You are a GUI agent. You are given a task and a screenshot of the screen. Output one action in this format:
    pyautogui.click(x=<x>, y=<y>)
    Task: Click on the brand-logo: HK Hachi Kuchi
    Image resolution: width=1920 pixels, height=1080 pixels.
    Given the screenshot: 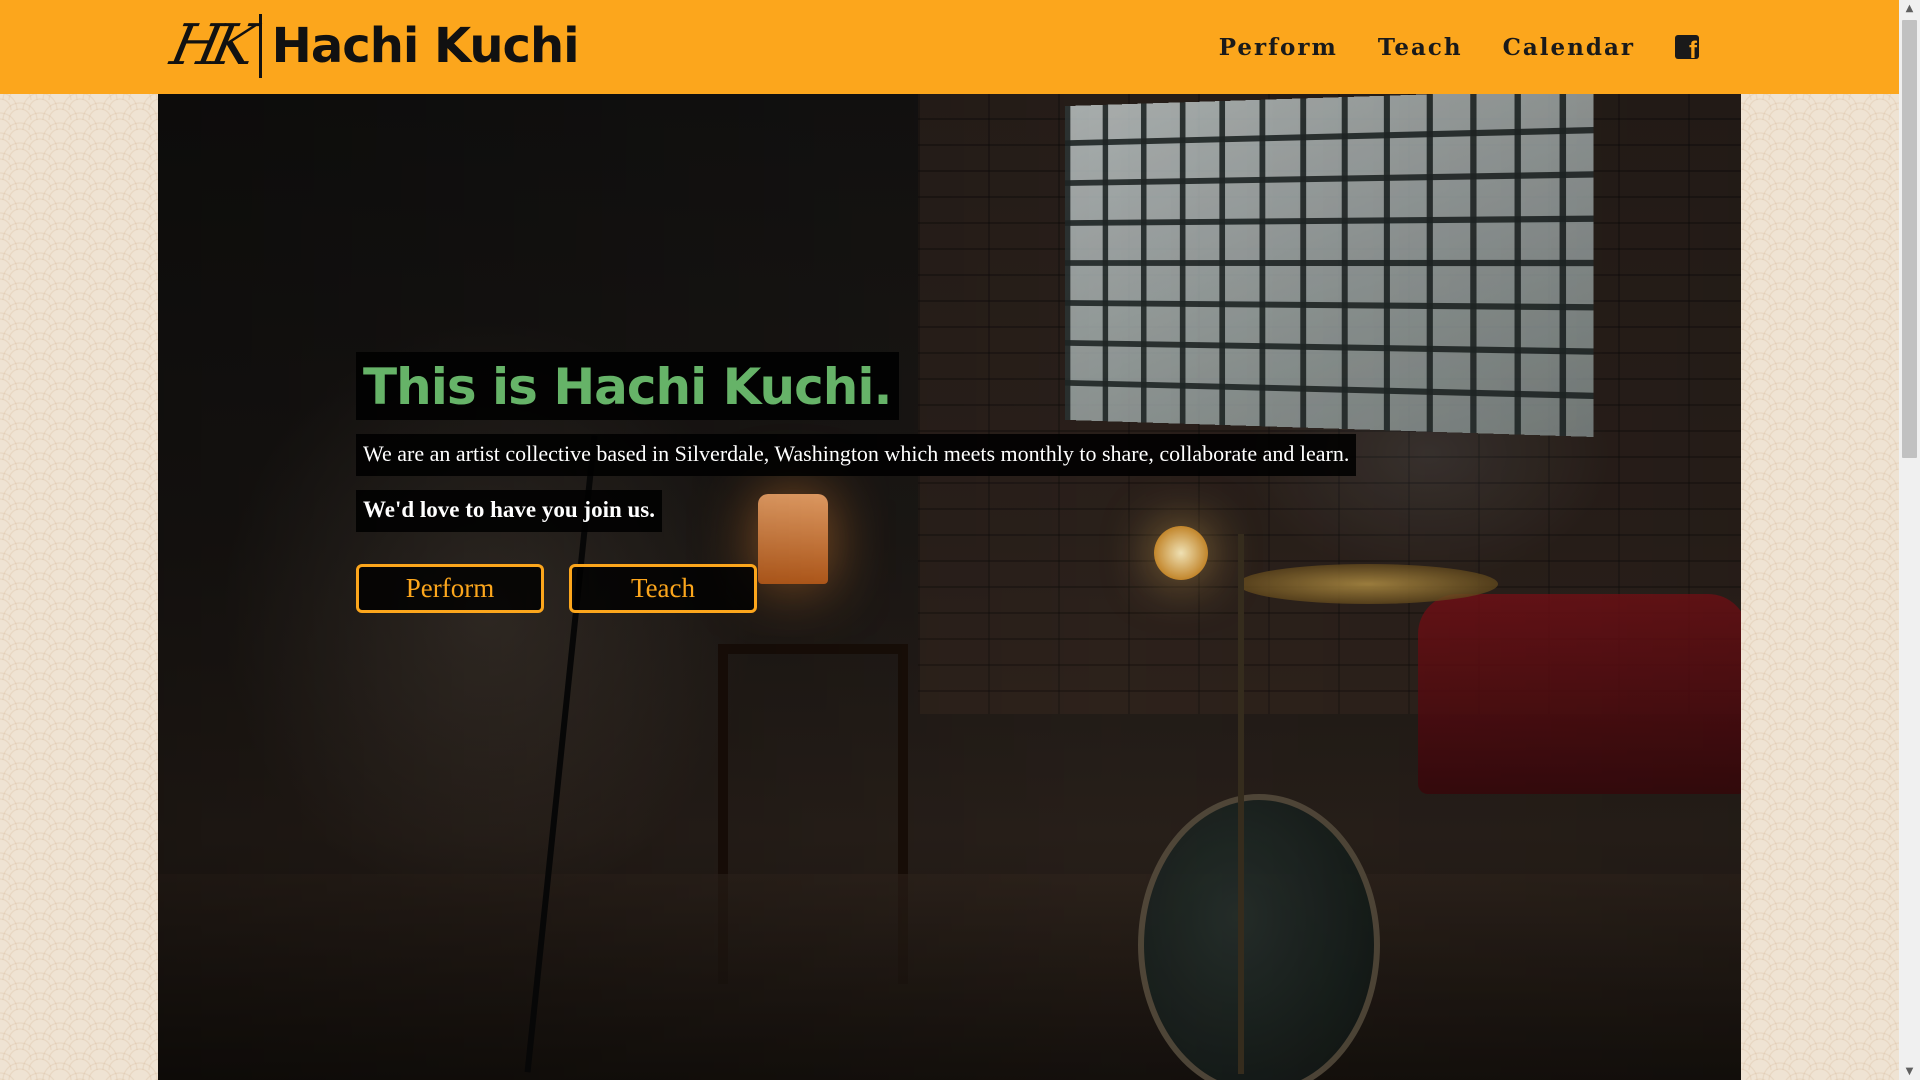 What is the action you would take?
    pyautogui.click(x=372, y=46)
    